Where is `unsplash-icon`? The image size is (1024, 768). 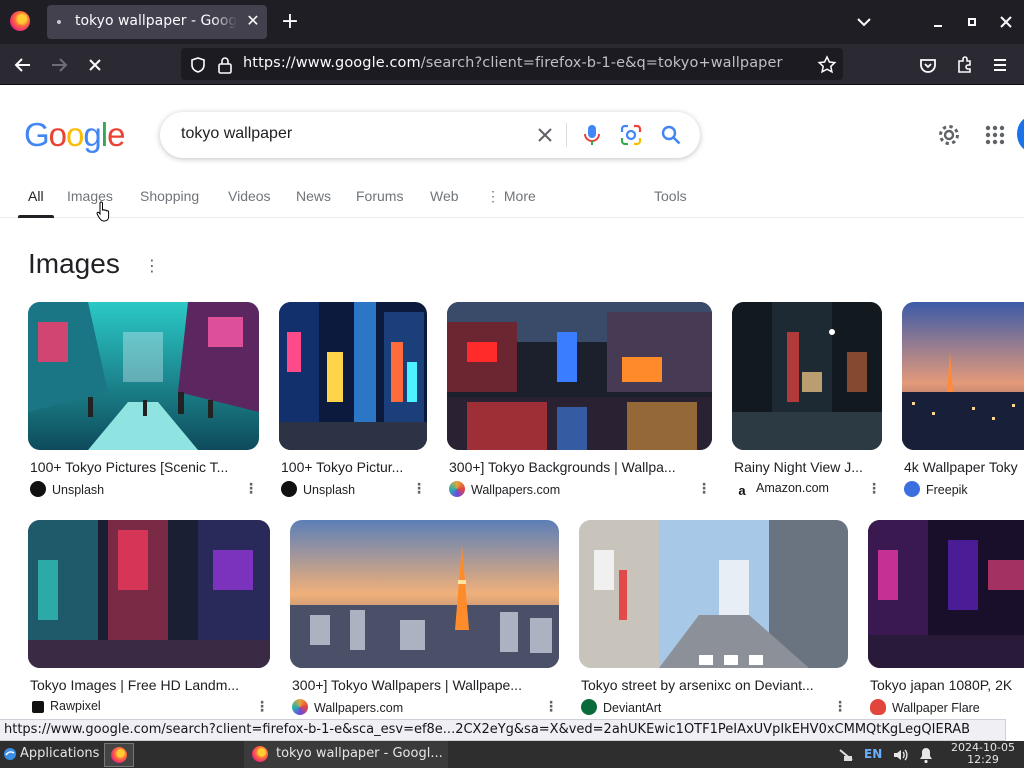 unsplash-icon is located at coordinates (38, 489).